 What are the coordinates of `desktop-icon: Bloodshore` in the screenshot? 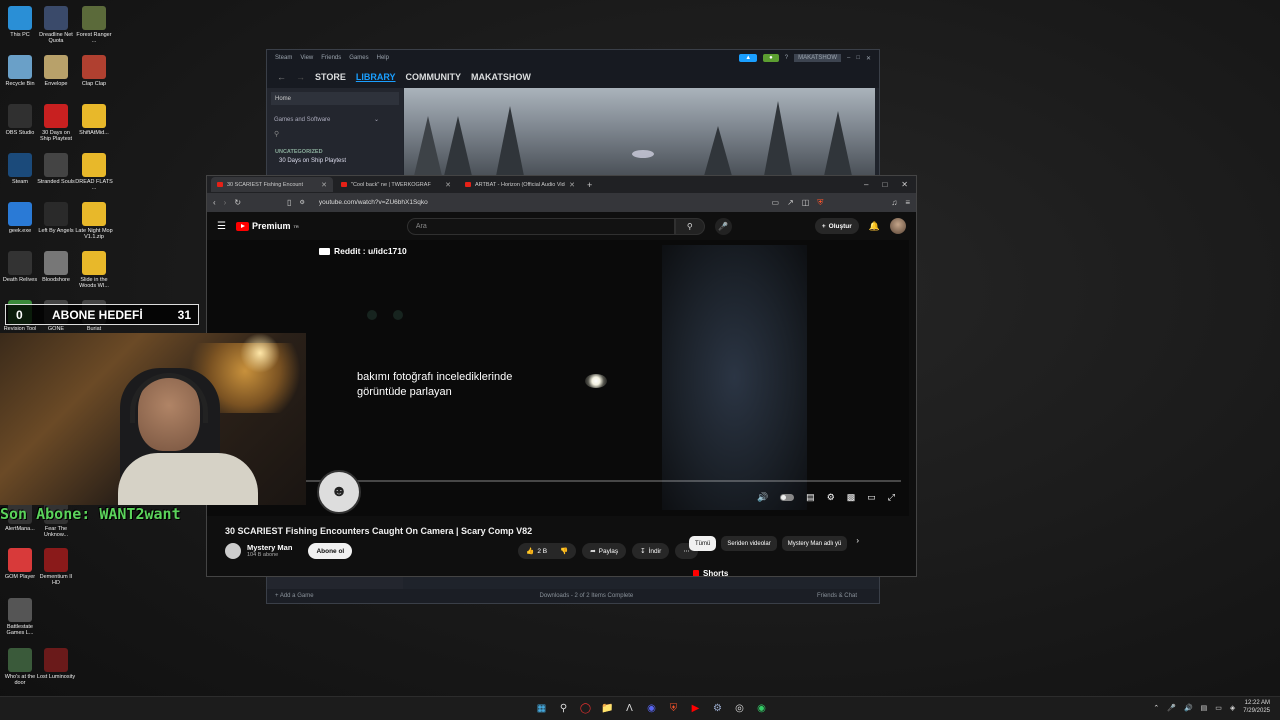 It's located at (56, 267).